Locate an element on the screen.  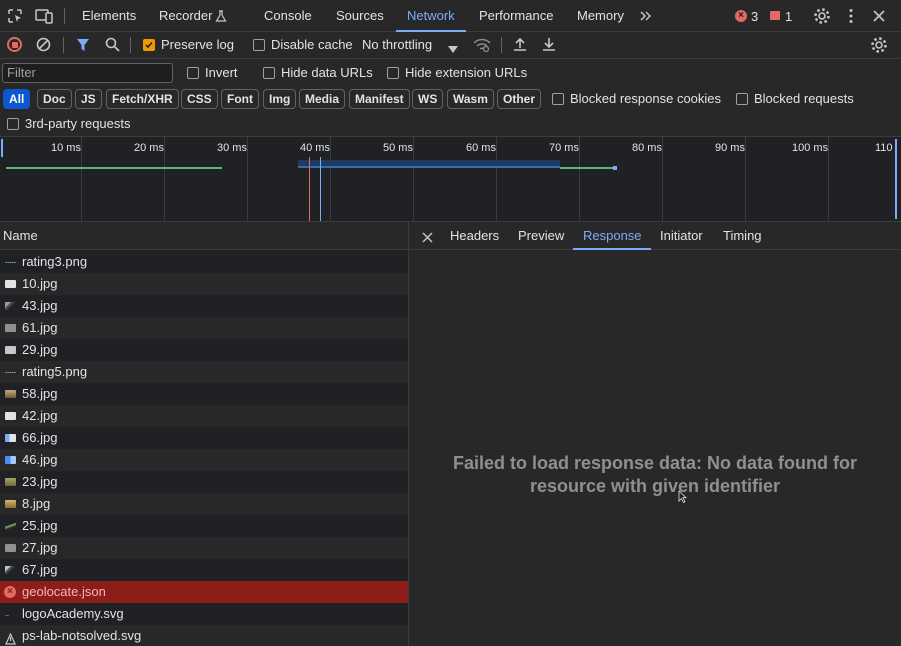
dropdown-arrow-icon is located at coordinates (453, 48).